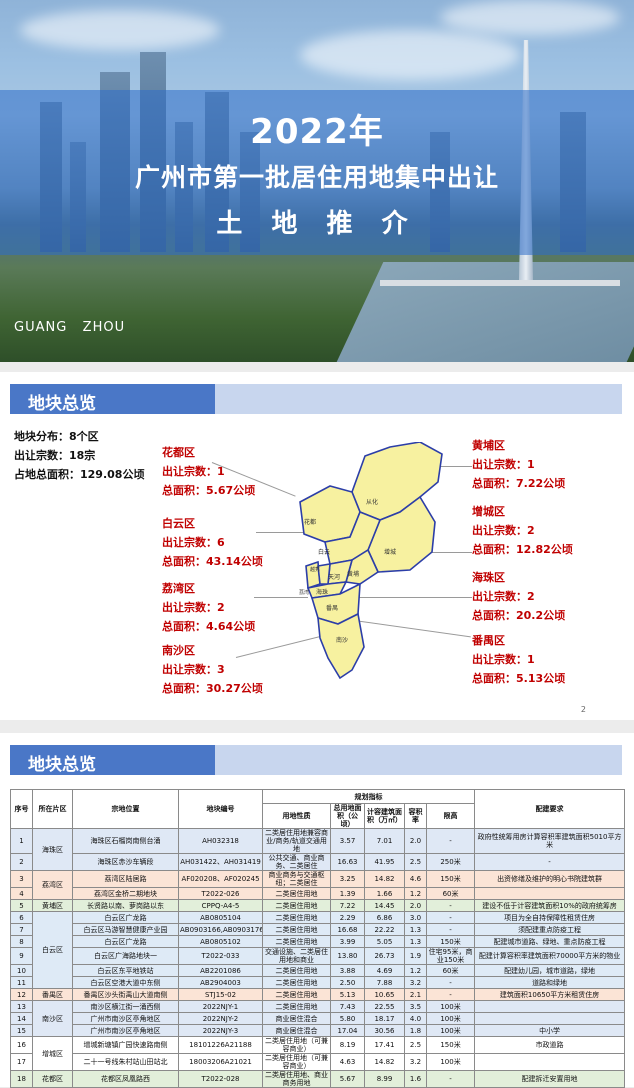 The image size is (634, 1088). What do you see at coordinates (52, 994) in the screenshot?
I see `cell-district: 番禺区` at bounding box center [52, 994].